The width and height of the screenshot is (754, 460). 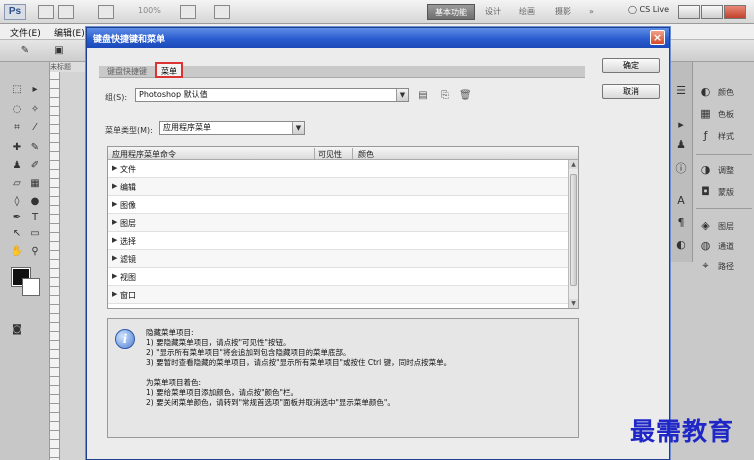 What do you see at coordinates (681, 125) in the screenshot?
I see `actions-panel-icon: ▸` at bounding box center [681, 125].